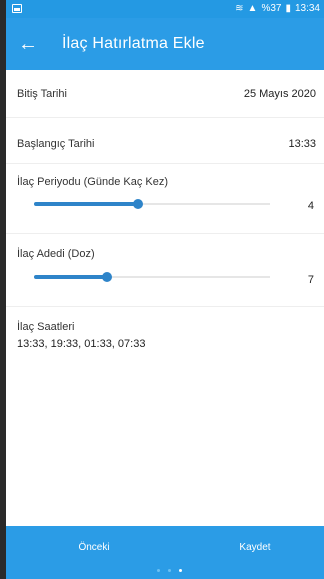  Describe the element at coordinates (152, 277) in the screenshot. I see `dose-slider` at that location.